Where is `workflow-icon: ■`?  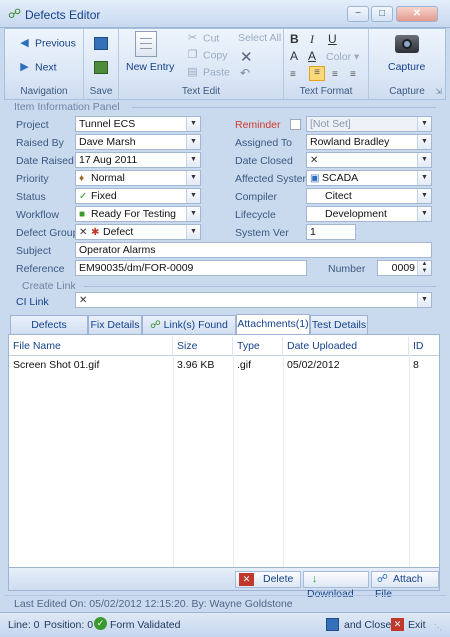
workflow-icon: ■ is located at coordinates (82, 214).